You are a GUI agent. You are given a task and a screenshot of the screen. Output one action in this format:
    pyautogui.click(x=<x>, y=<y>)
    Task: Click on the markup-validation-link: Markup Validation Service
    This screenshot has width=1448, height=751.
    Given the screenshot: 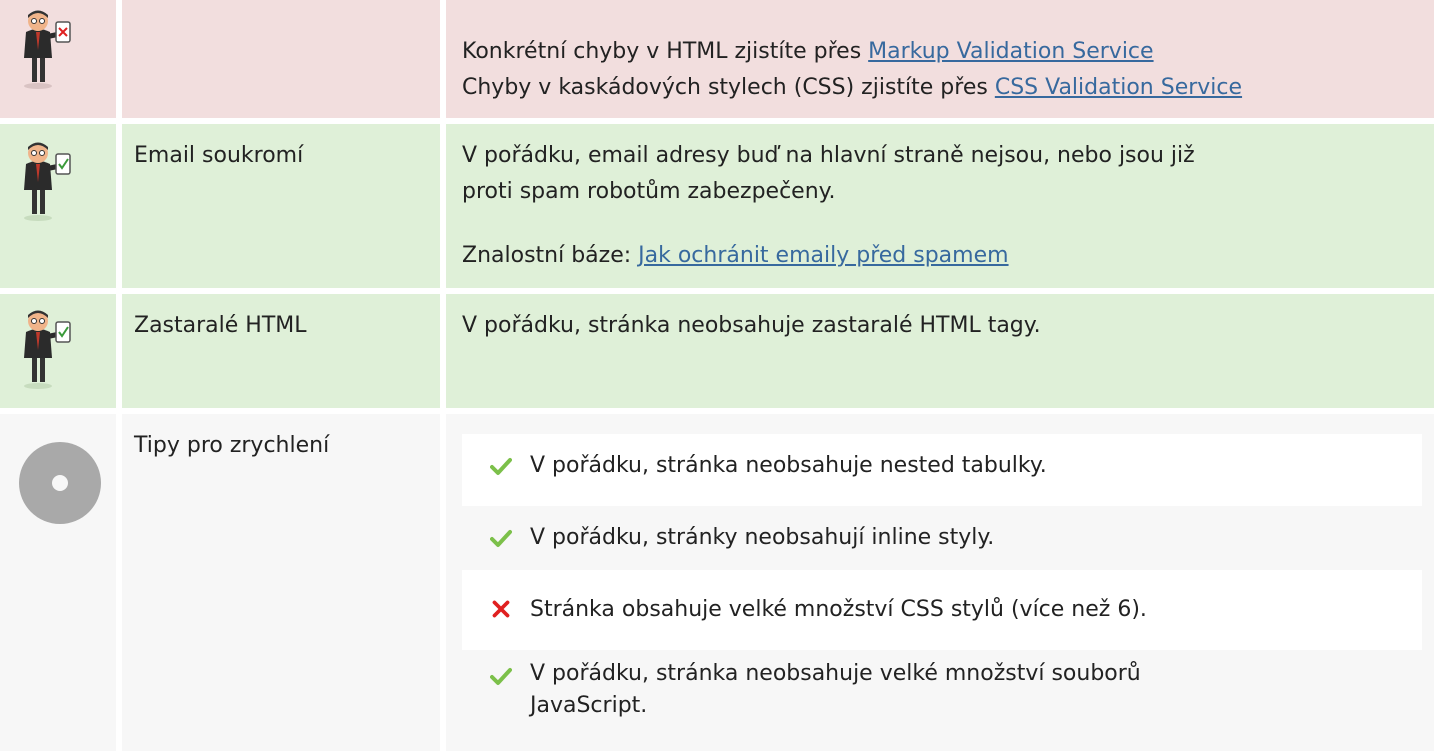 What is the action you would take?
    pyautogui.click(x=1010, y=51)
    